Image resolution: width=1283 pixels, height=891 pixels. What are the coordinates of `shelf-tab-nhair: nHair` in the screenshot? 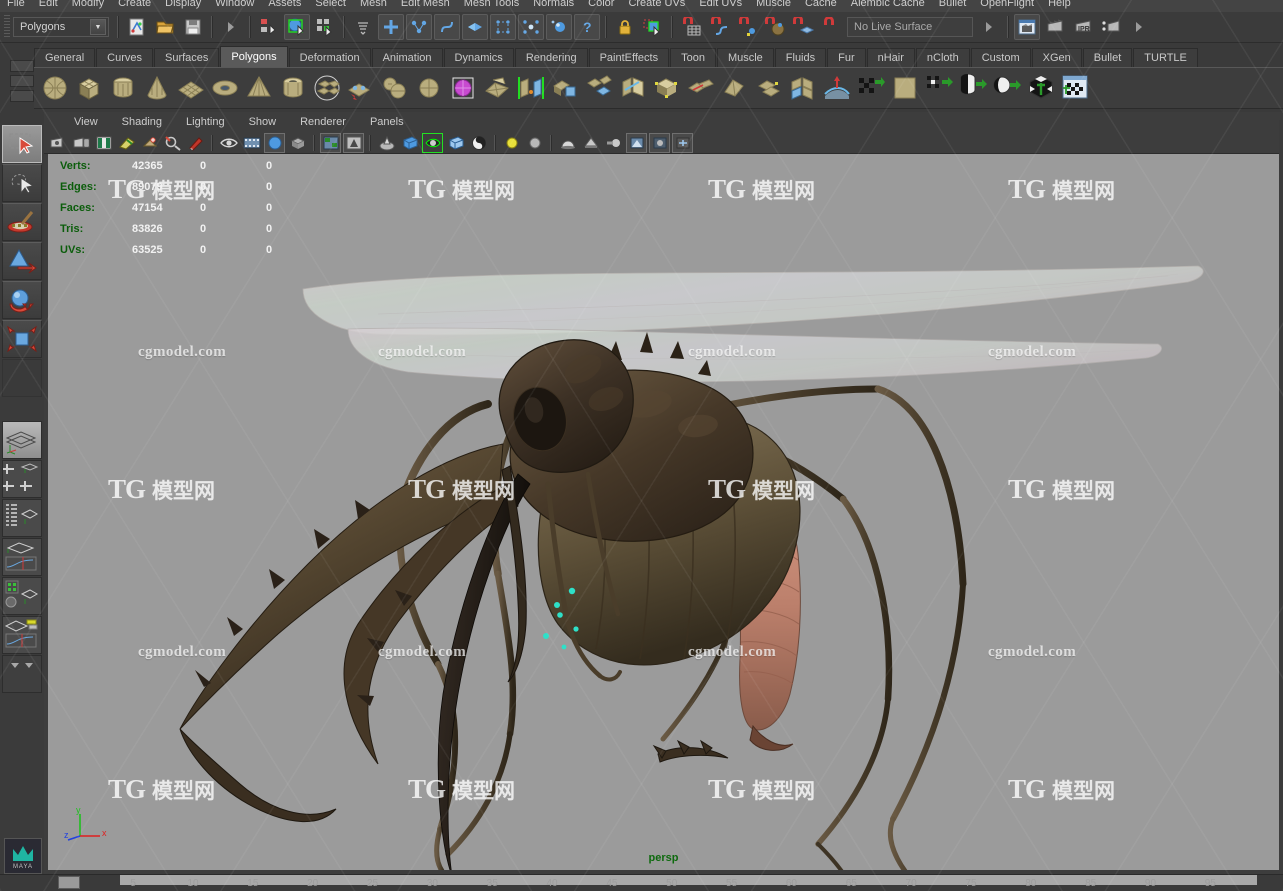 It's located at (890, 57).